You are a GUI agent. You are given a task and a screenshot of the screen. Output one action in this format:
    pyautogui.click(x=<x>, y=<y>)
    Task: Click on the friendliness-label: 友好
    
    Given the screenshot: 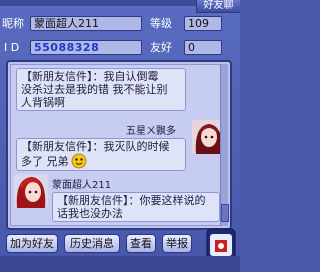 What is the action you would take?
    pyautogui.click(x=161, y=47)
    